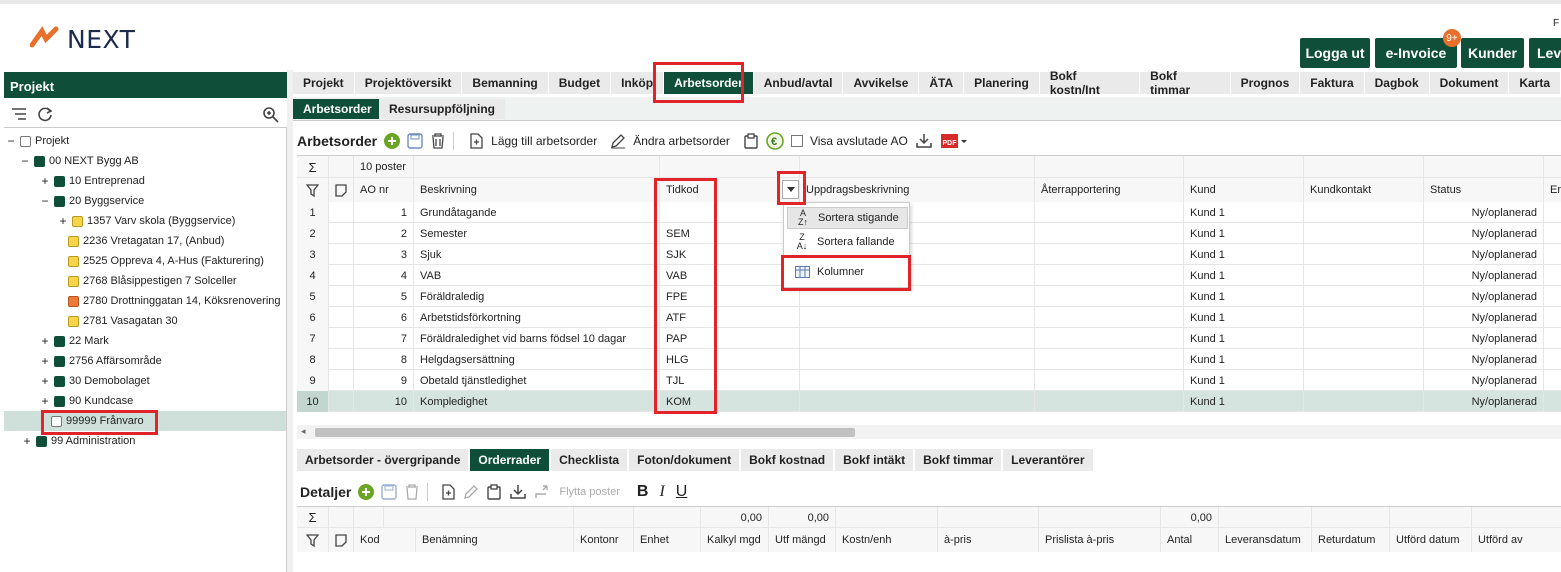 Image resolution: width=1561 pixels, height=572 pixels. I want to click on save-row-icon, so click(389, 492).